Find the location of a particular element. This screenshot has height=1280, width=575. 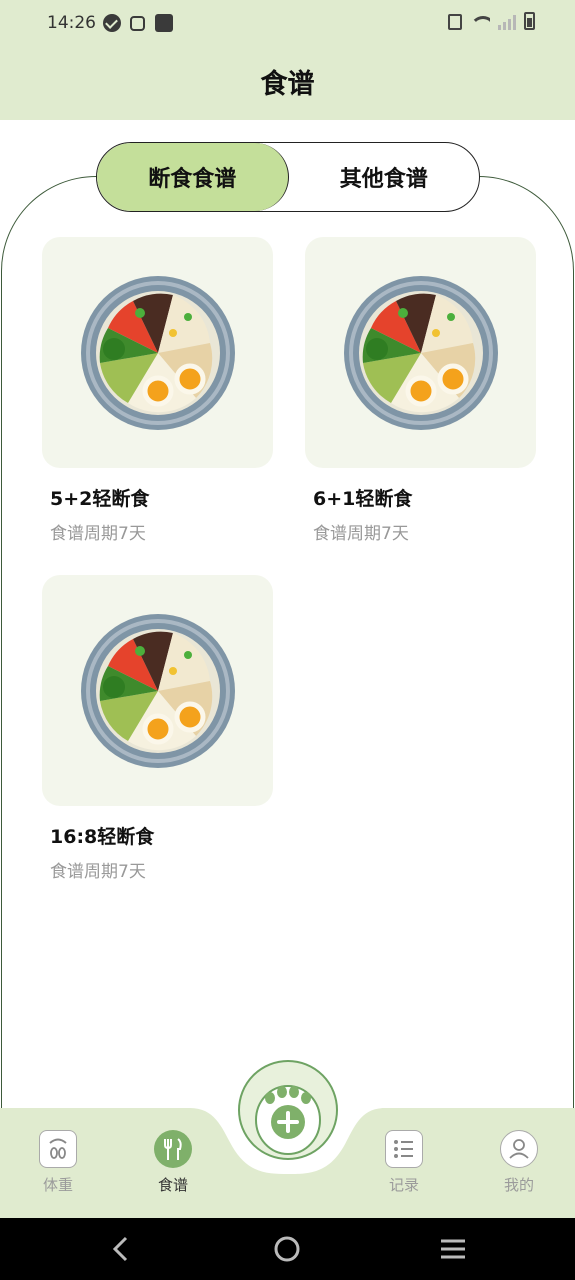

recipe-card: 16:8轻断食 食谱周期7天 is located at coordinates (157, 728).